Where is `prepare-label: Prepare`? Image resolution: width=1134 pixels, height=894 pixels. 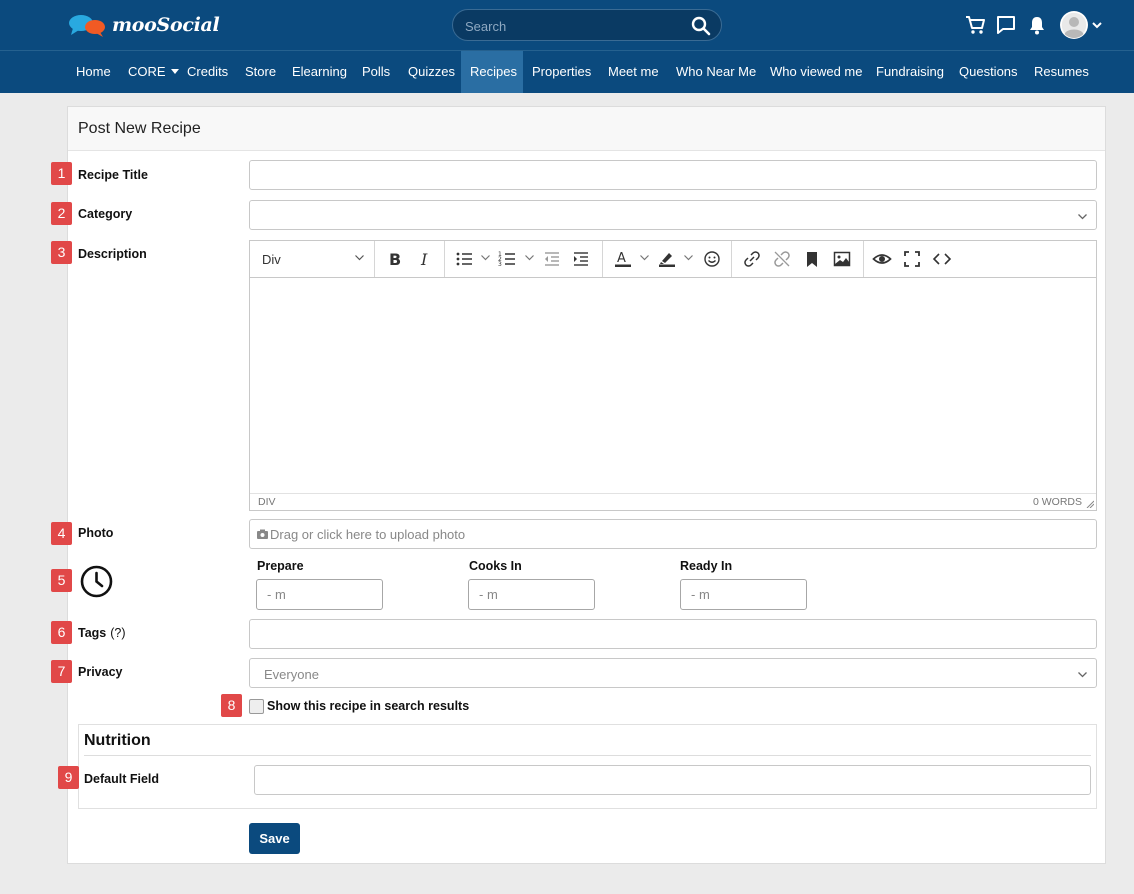
prepare-label: Prepare is located at coordinates (280, 566).